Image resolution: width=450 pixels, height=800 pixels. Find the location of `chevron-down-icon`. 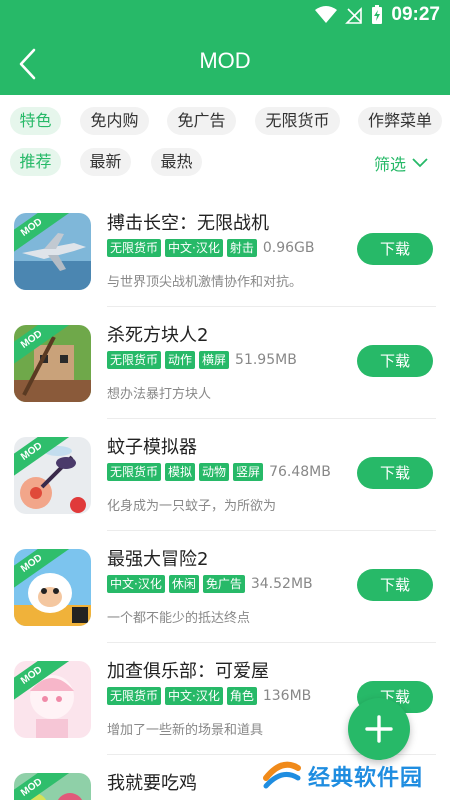

chevron-down-icon is located at coordinates (420, 163).